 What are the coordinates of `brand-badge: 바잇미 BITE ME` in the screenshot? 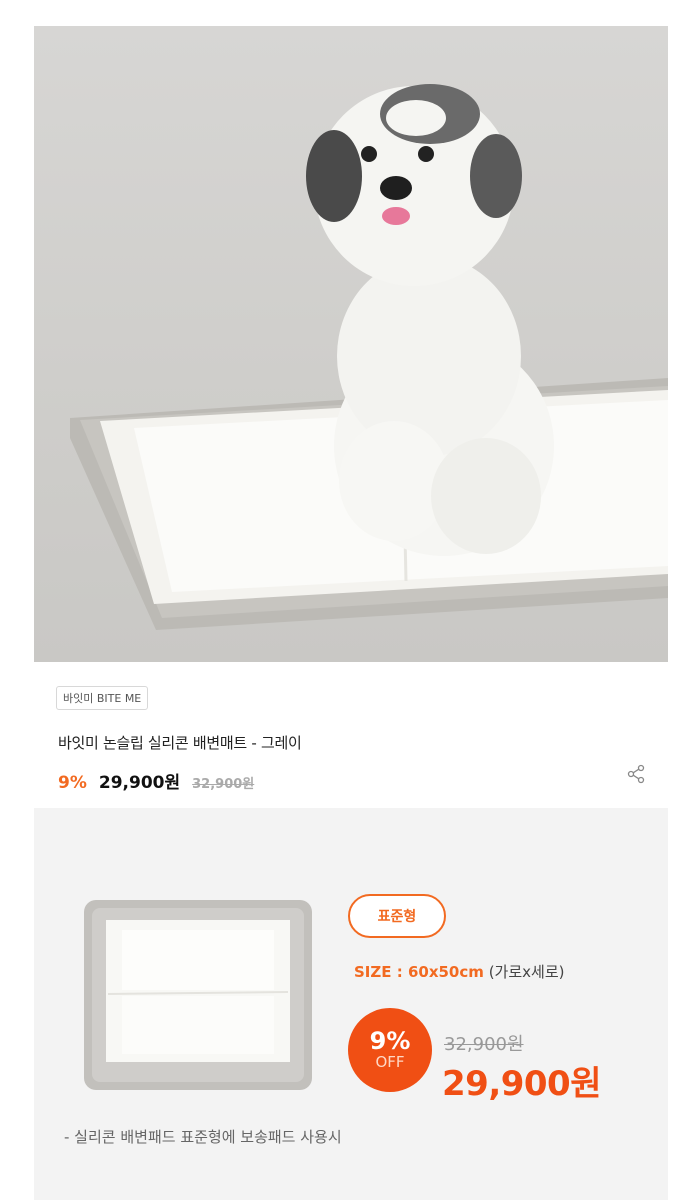 It's located at (102, 698).